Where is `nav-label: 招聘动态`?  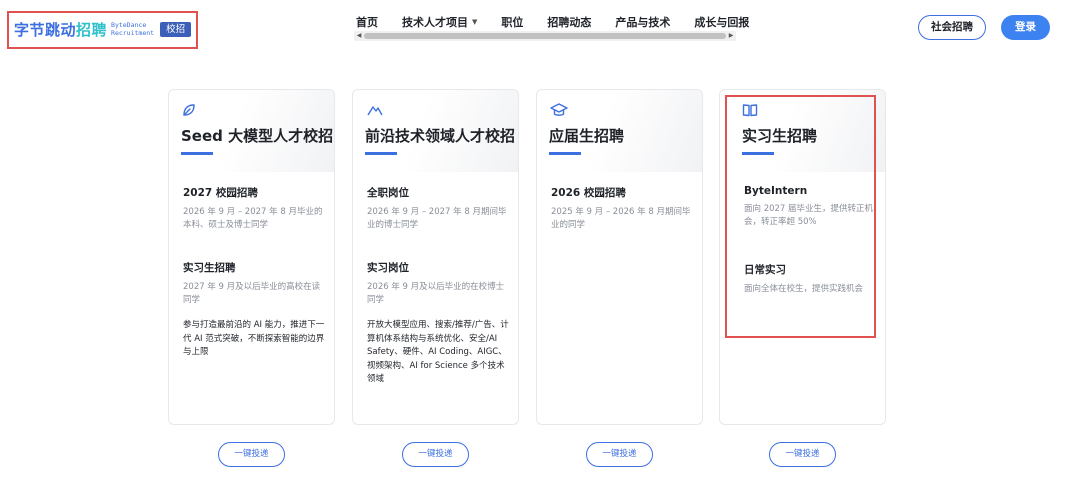
nav-label: 招聘动态 is located at coordinates (569, 22).